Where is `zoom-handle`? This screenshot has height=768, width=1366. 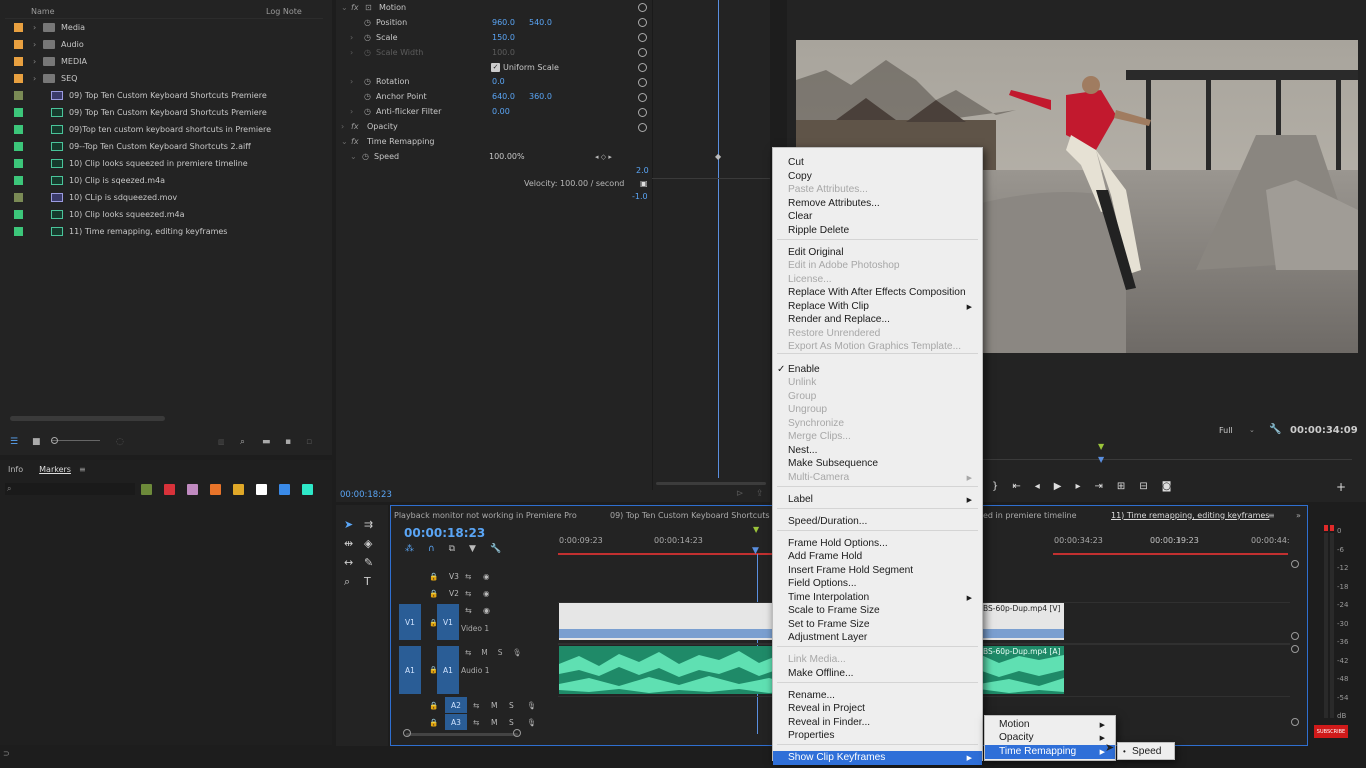 zoom-handle is located at coordinates (517, 733).